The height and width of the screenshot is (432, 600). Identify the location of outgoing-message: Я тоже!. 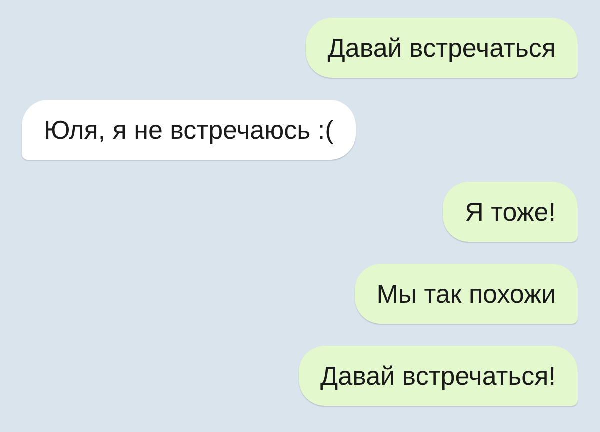
(510, 212).